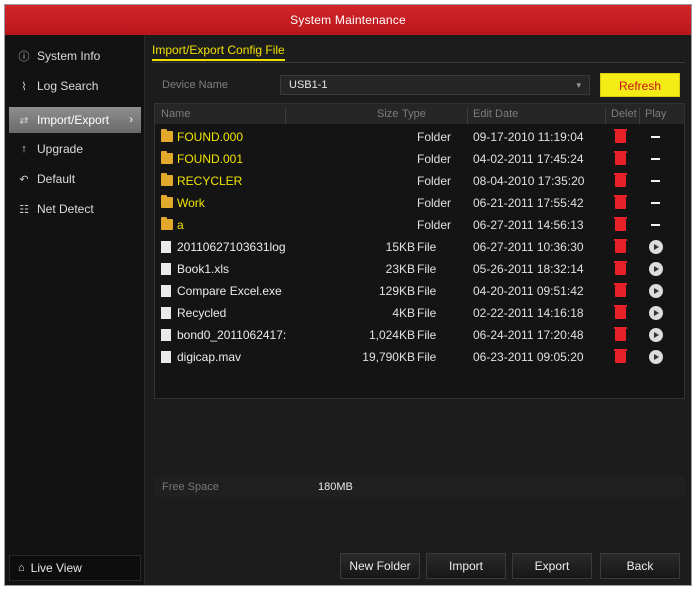  Describe the element at coordinates (231, 247) in the screenshot. I see `file-name: 20110627103631log` at that location.